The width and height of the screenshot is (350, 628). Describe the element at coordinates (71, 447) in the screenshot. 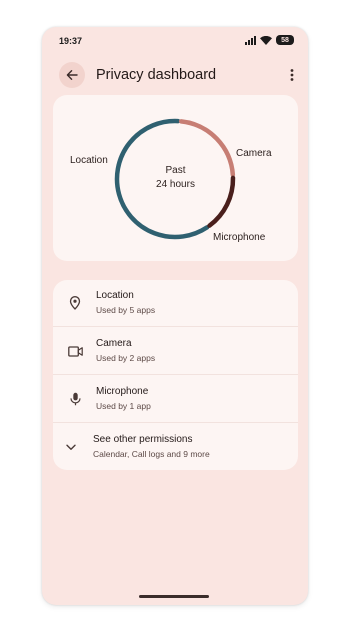

I see `chevron-down-icon` at that location.